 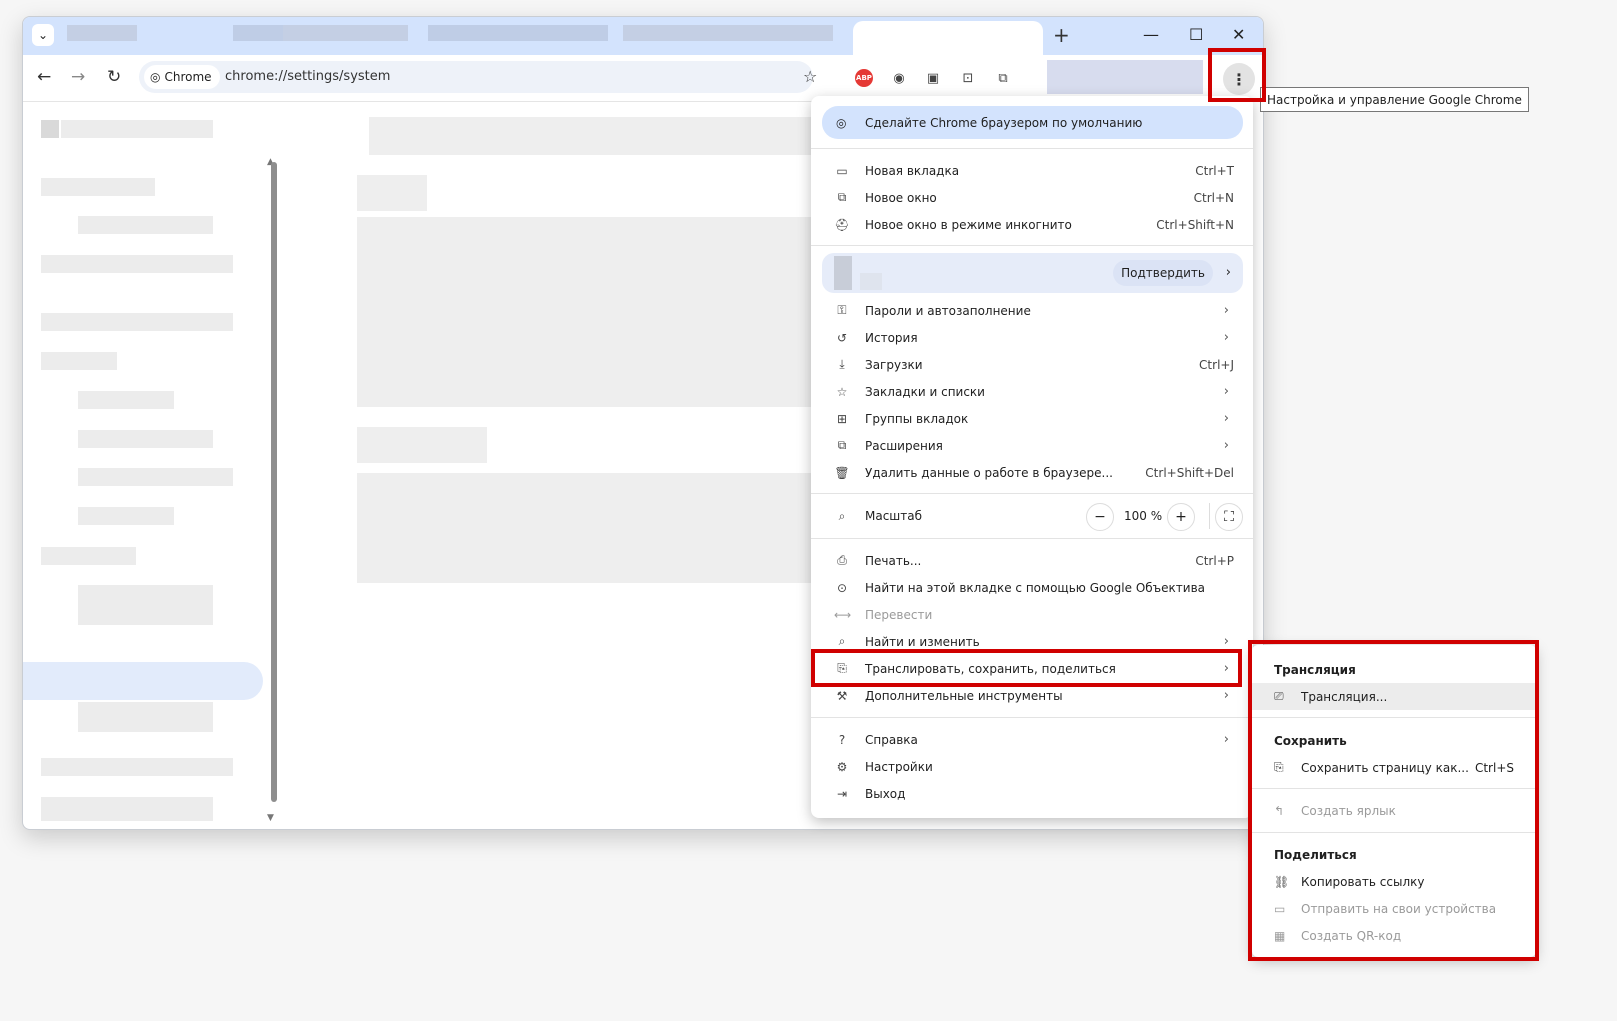 I want to click on menu-item-settings: ⚙ Настройки, so click(x=1032, y=766).